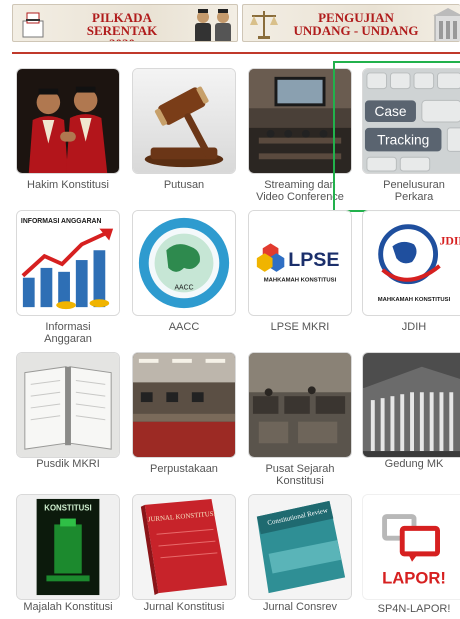  I want to click on tracking-key-text: Tracking, so click(403, 140).